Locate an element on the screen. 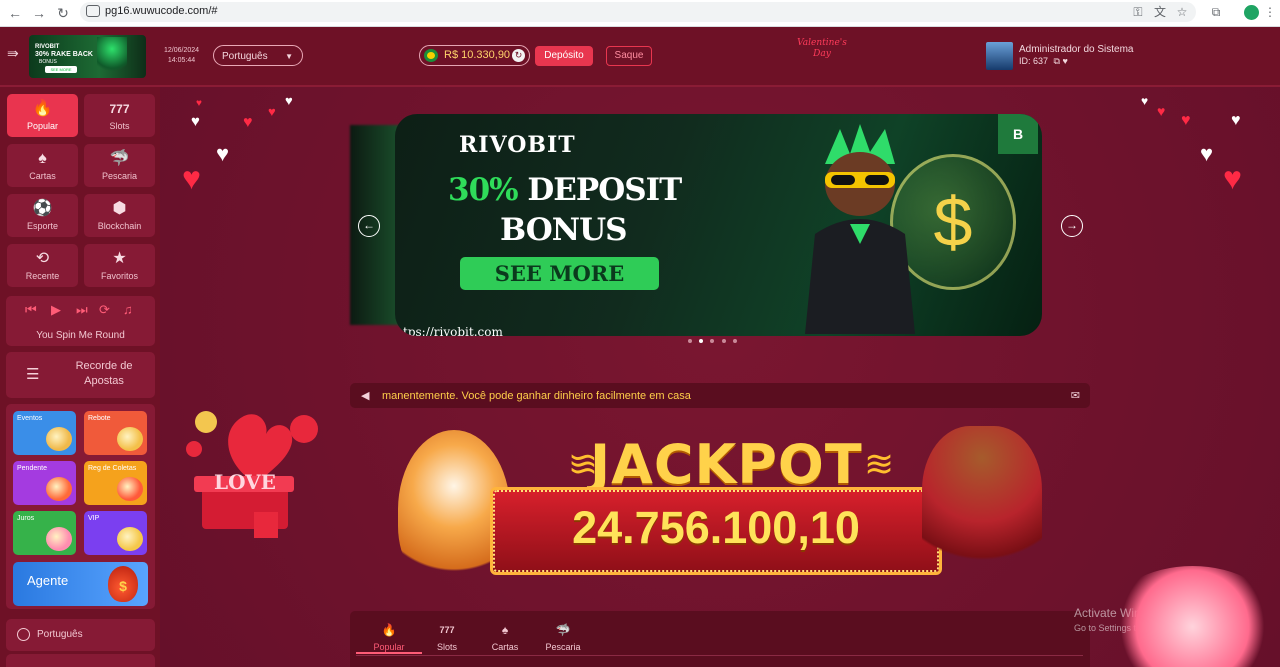 The width and height of the screenshot is (1280, 667). tab-2: ♠ Cartas is located at coordinates (505, 637).